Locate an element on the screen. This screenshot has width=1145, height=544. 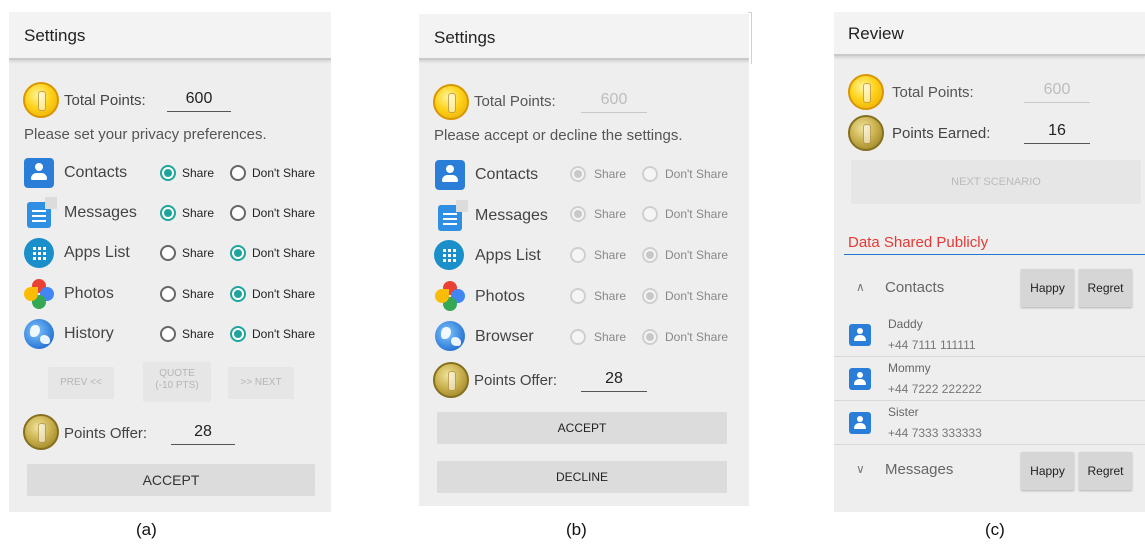
contact-row: Mommy +44 7222 222222 is located at coordinates (989, 379).